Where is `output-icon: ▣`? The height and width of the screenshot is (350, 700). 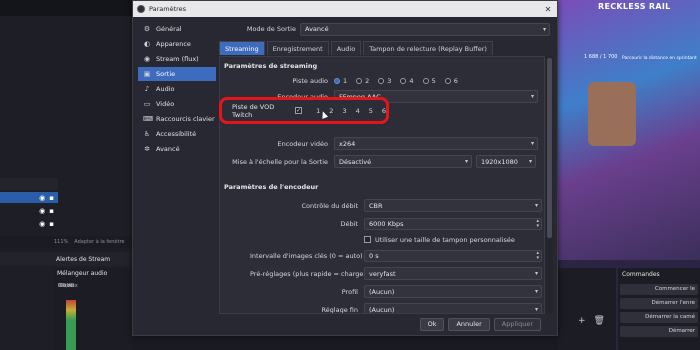 output-icon: ▣ is located at coordinates (147, 74).